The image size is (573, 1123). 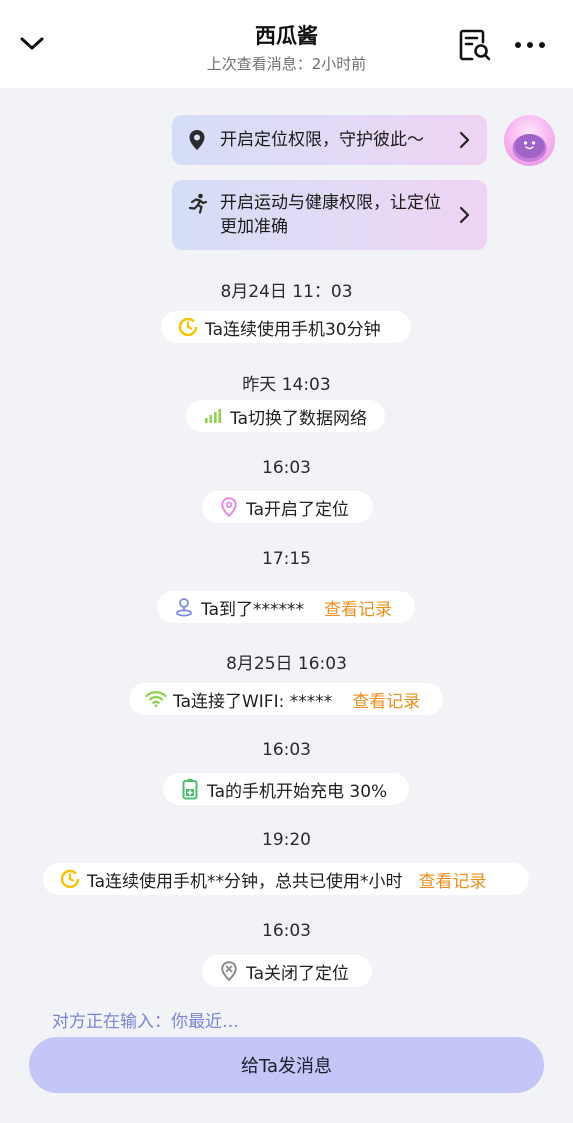 I want to click on arrived-pin-icon, so click(x=184, y=607).